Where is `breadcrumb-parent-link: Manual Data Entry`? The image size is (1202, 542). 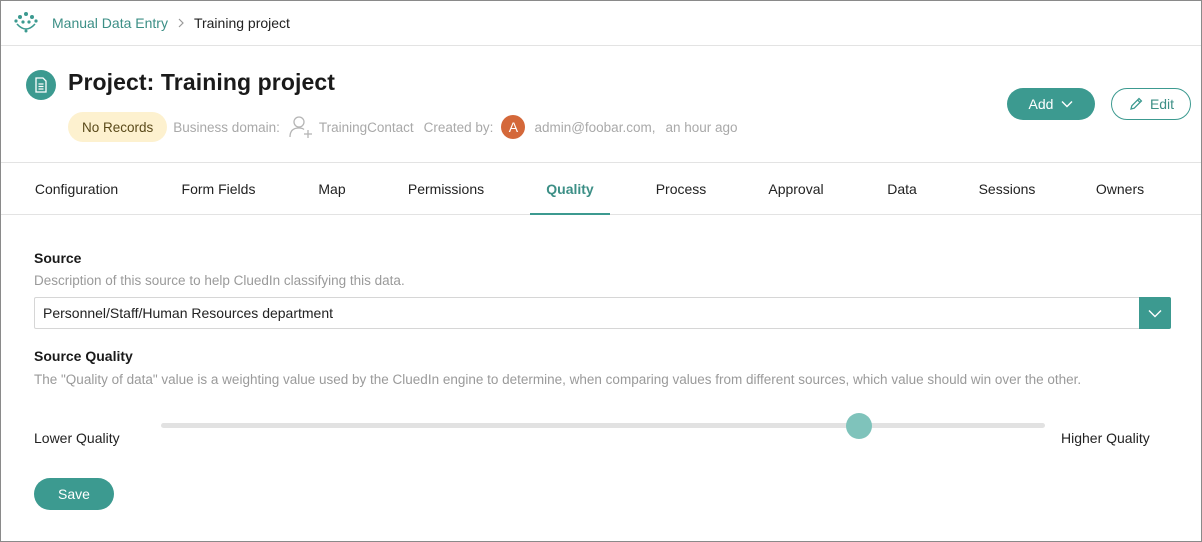 breadcrumb-parent-link: Manual Data Entry is located at coordinates (110, 23).